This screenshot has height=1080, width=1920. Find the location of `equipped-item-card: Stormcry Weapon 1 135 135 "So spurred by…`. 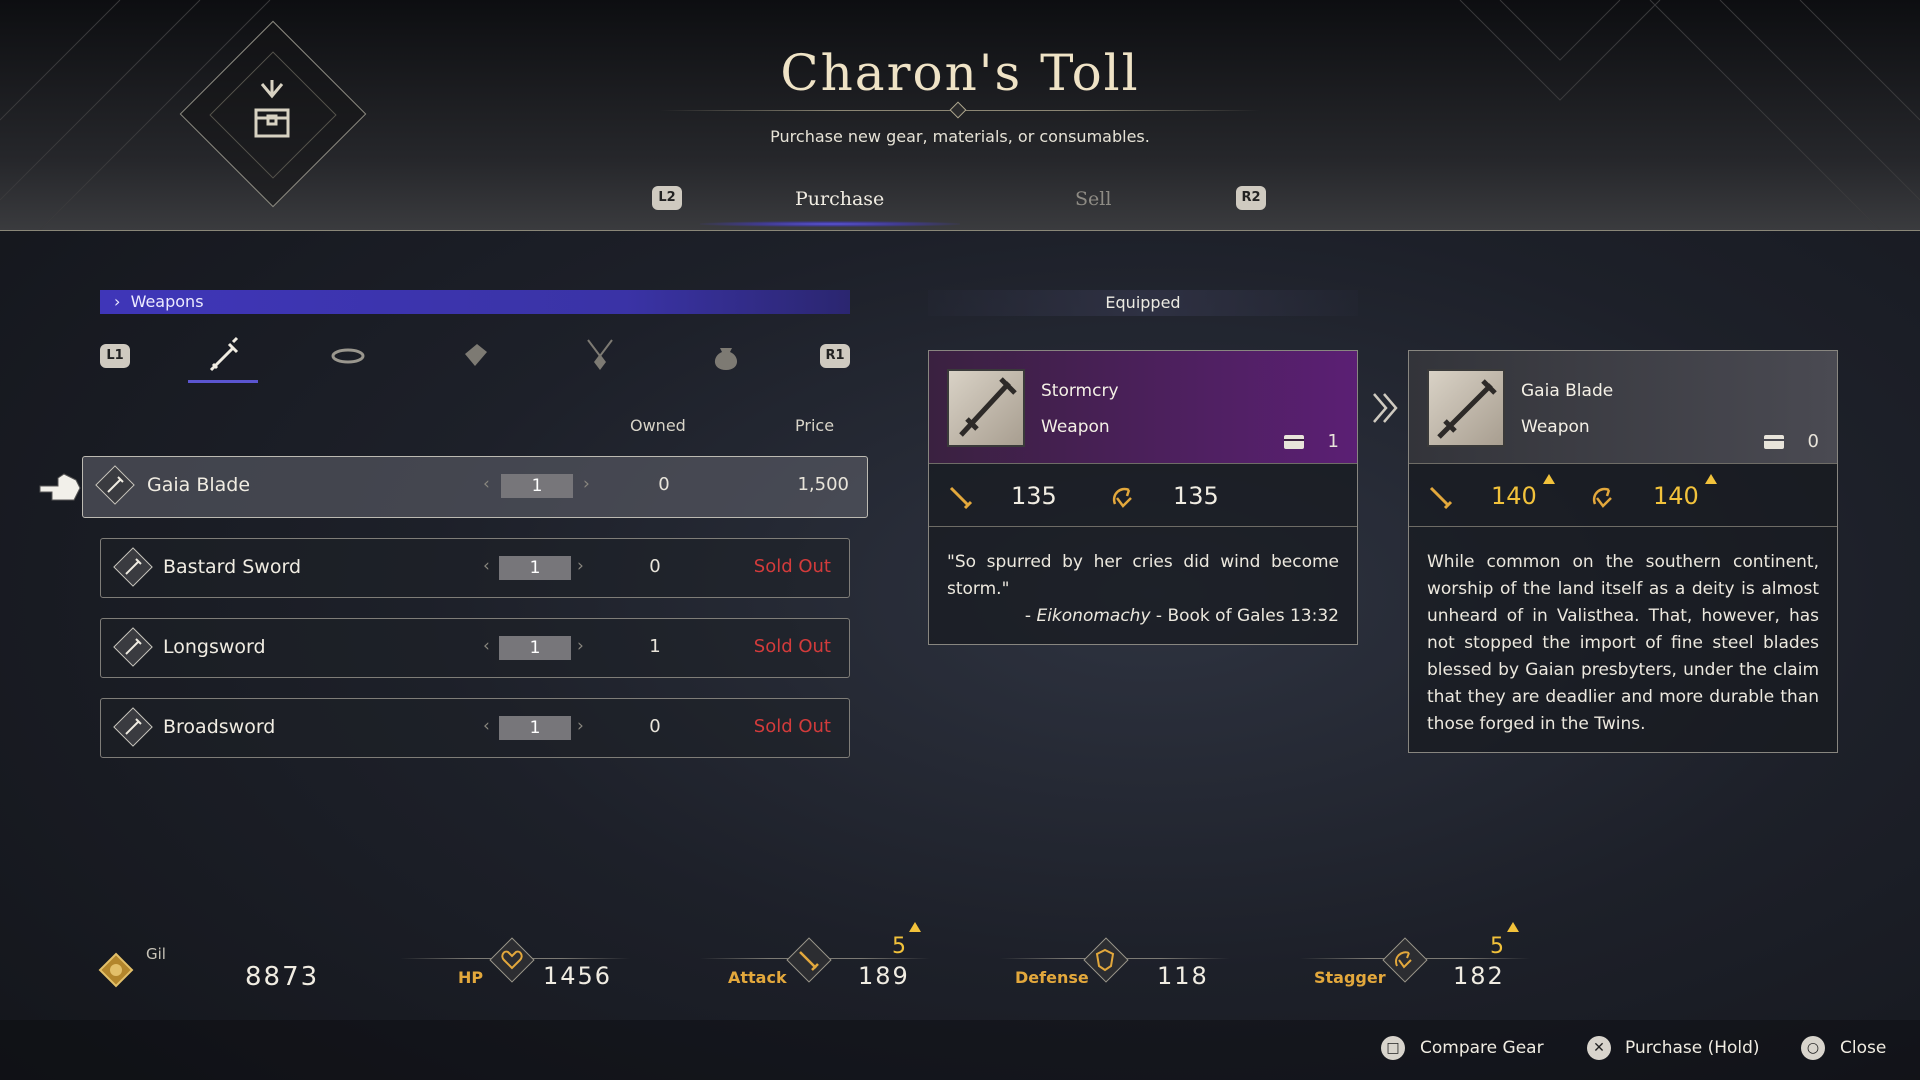

equipped-item-card: Stormcry Weapon 1 135 135 "So spurred by… is located at coordinates (1143, 497).